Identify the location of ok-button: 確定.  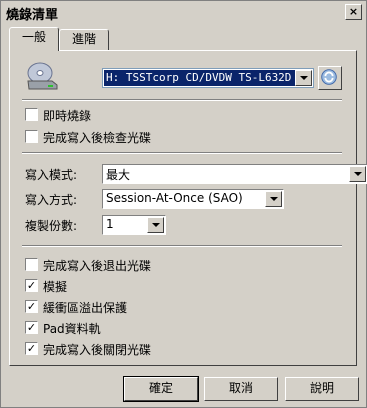
(161, 389).